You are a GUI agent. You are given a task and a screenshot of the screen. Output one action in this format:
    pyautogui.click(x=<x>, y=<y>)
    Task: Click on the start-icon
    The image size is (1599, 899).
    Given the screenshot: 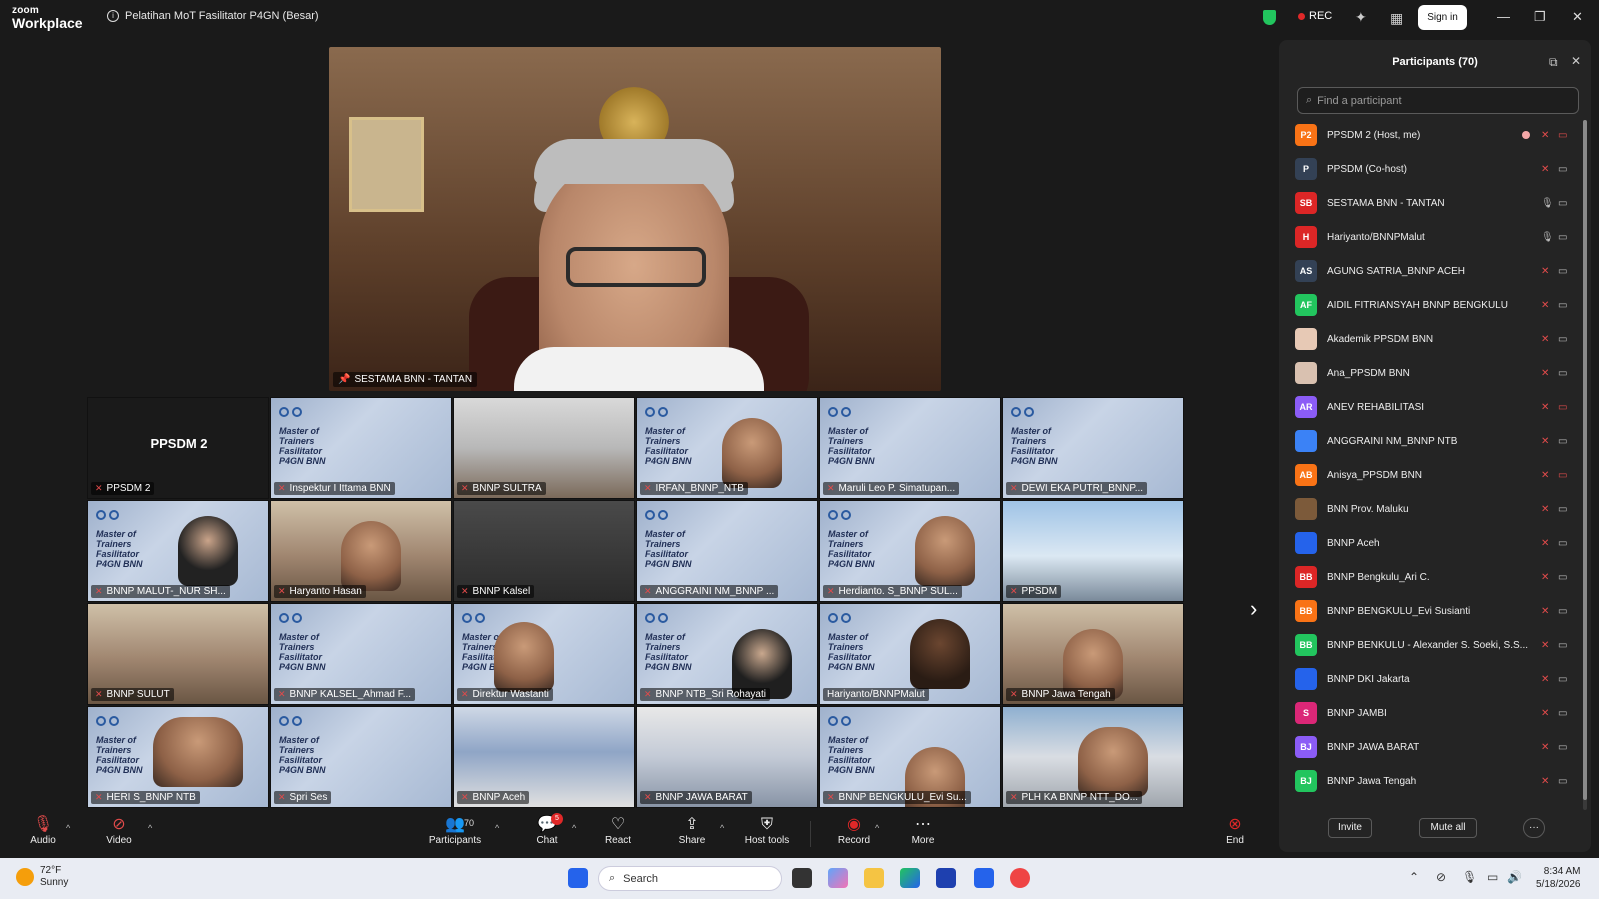 What is the action you would take?
    pyautogui.click(x=578, y=878)
    